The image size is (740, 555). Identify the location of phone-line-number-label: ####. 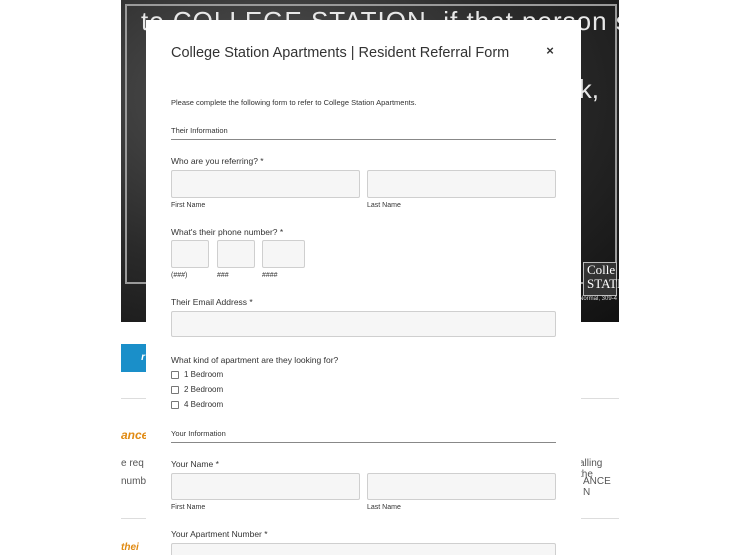
(270, 275).